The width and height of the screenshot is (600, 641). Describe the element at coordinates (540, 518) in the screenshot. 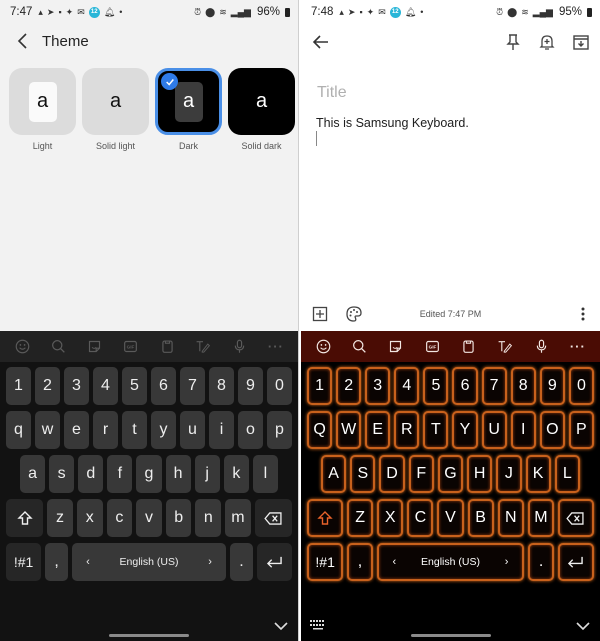

I see `key-m: M` at that location.